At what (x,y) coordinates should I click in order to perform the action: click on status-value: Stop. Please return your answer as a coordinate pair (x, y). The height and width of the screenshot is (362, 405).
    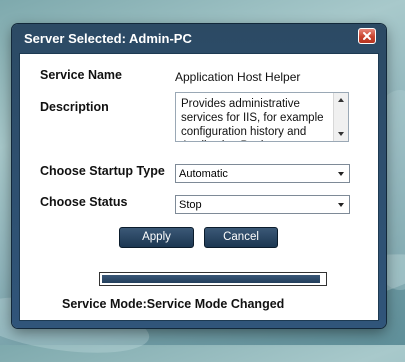
    Looking at the image, I should click on (190, 205).